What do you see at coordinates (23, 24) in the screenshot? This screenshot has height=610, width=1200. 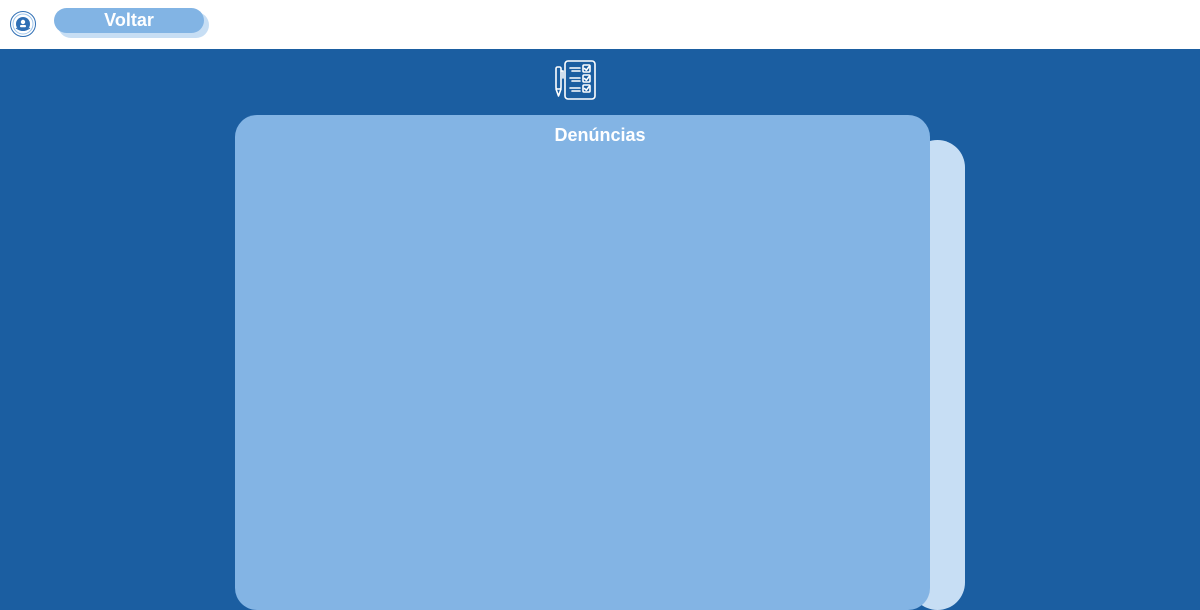 I see `institution-seal-icon` at bounding box center [23, 24].